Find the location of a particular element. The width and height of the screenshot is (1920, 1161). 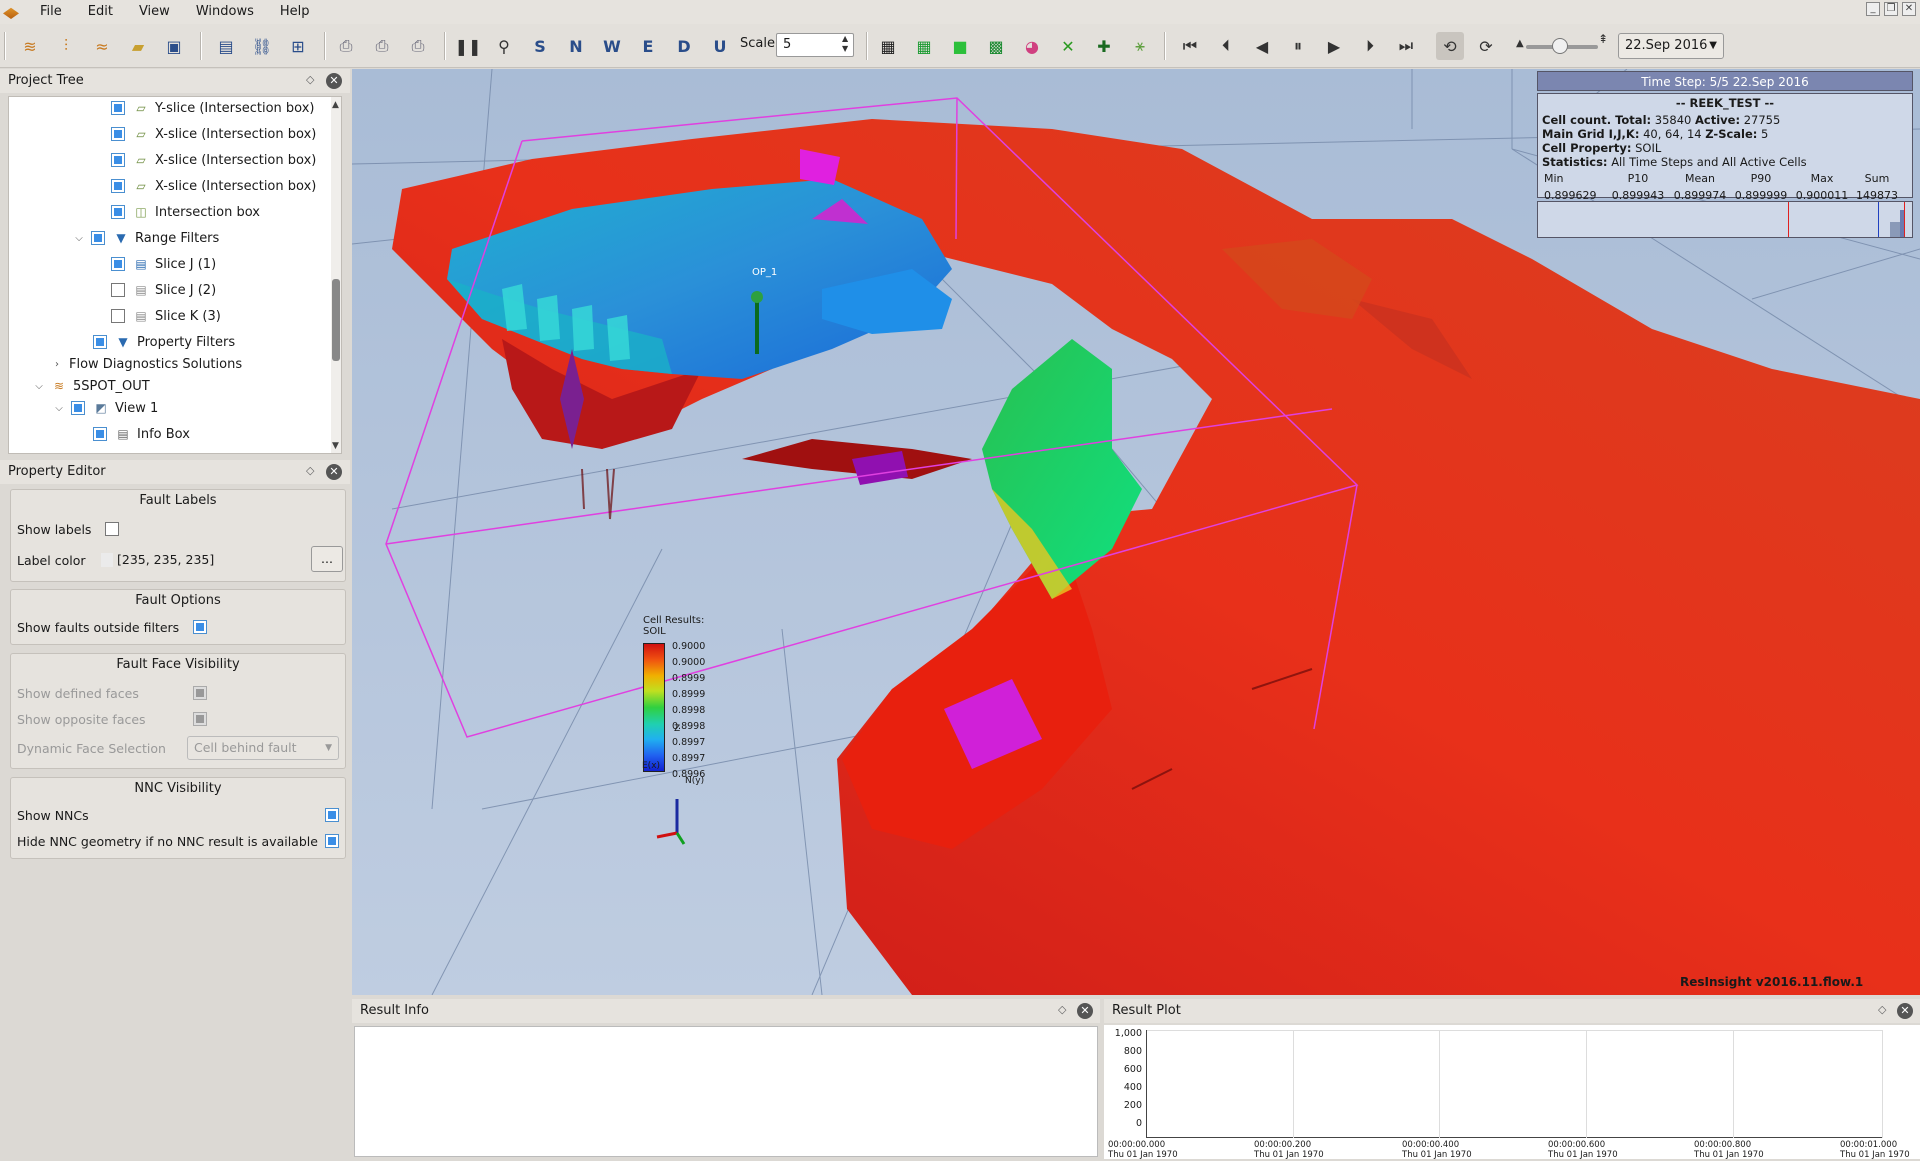

menu-file: File is located at coordinates (51, 12).